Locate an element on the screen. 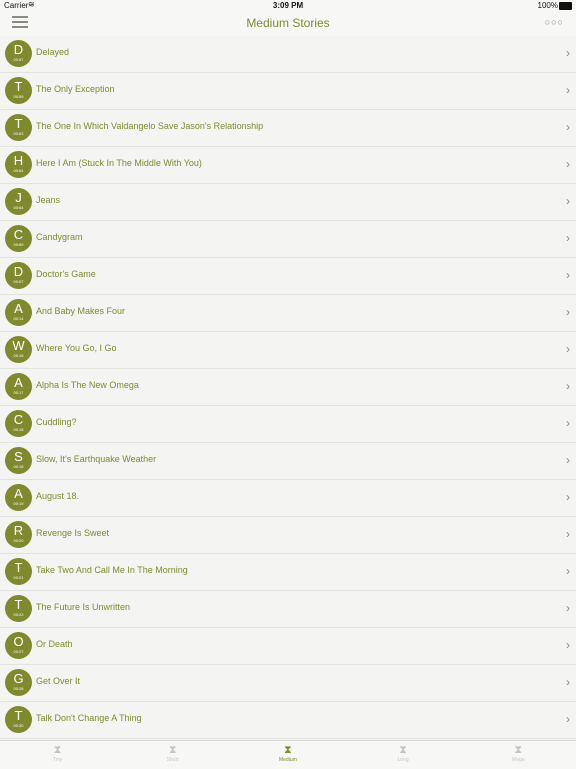 This screenshot has height=769, width=576. story-initial: G is located at coordinates (18, 678).